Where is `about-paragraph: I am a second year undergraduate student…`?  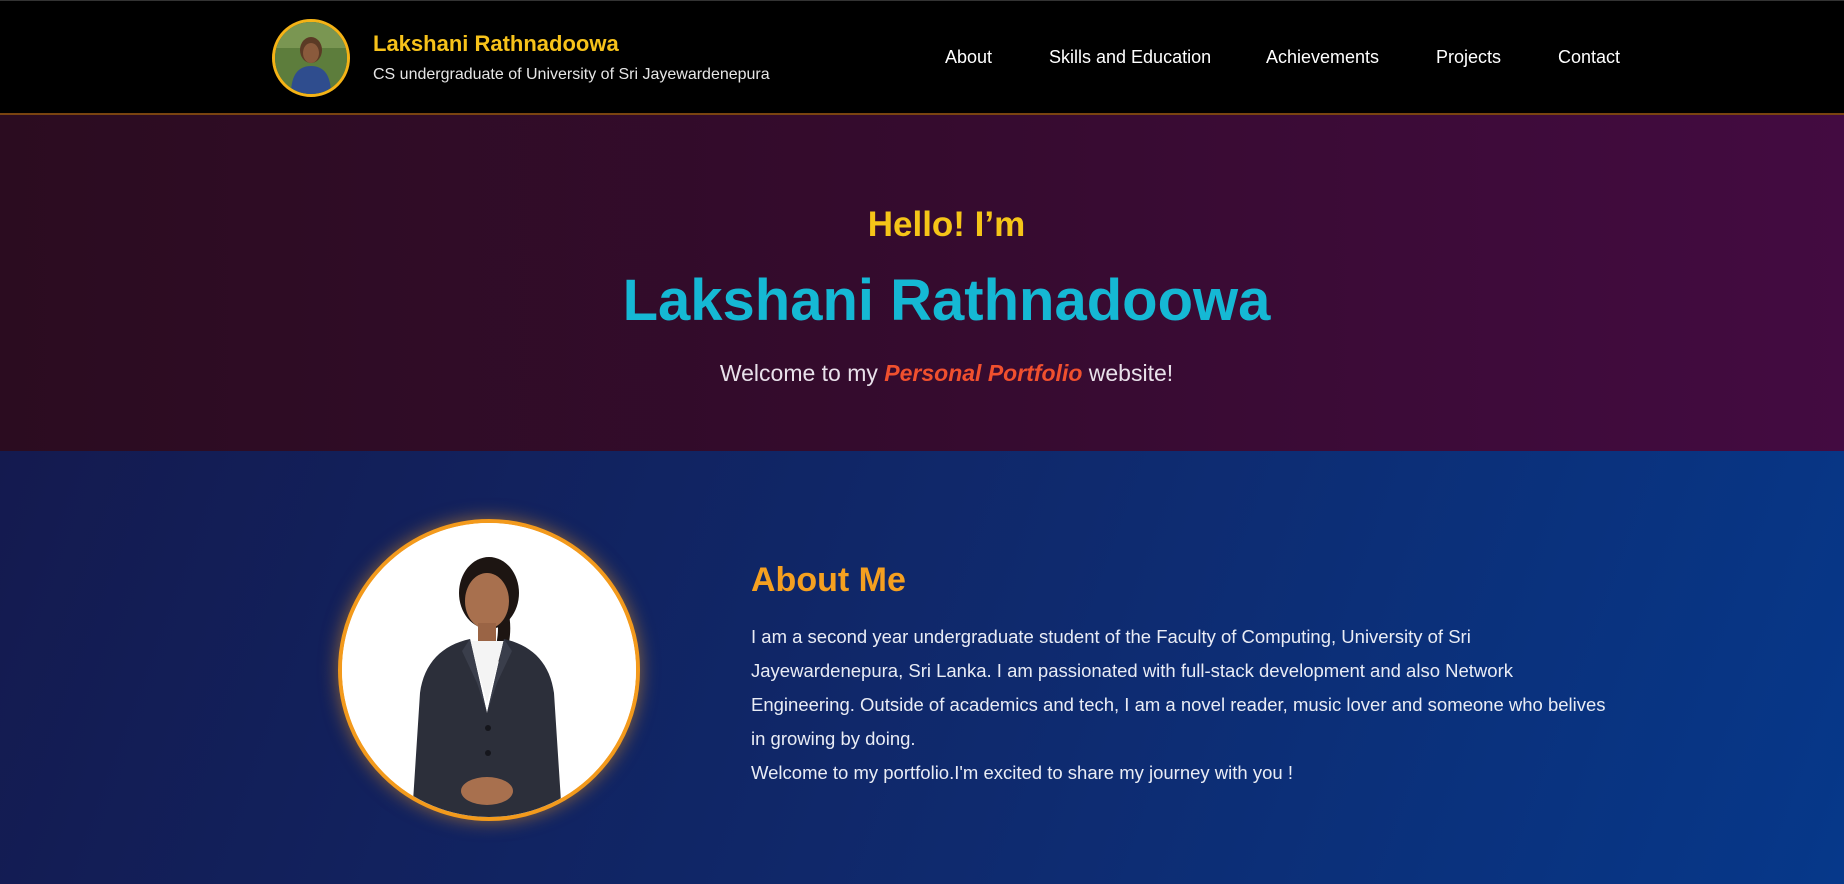 about-paragraph: I am a second year undergraduate student… is located at coordinates (1178, 687).